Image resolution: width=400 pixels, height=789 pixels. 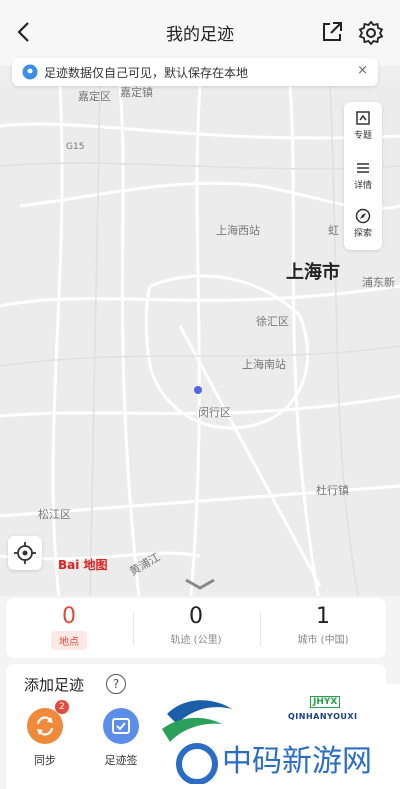 I want to click on map-label: 虹, so click(x=333, y=230).